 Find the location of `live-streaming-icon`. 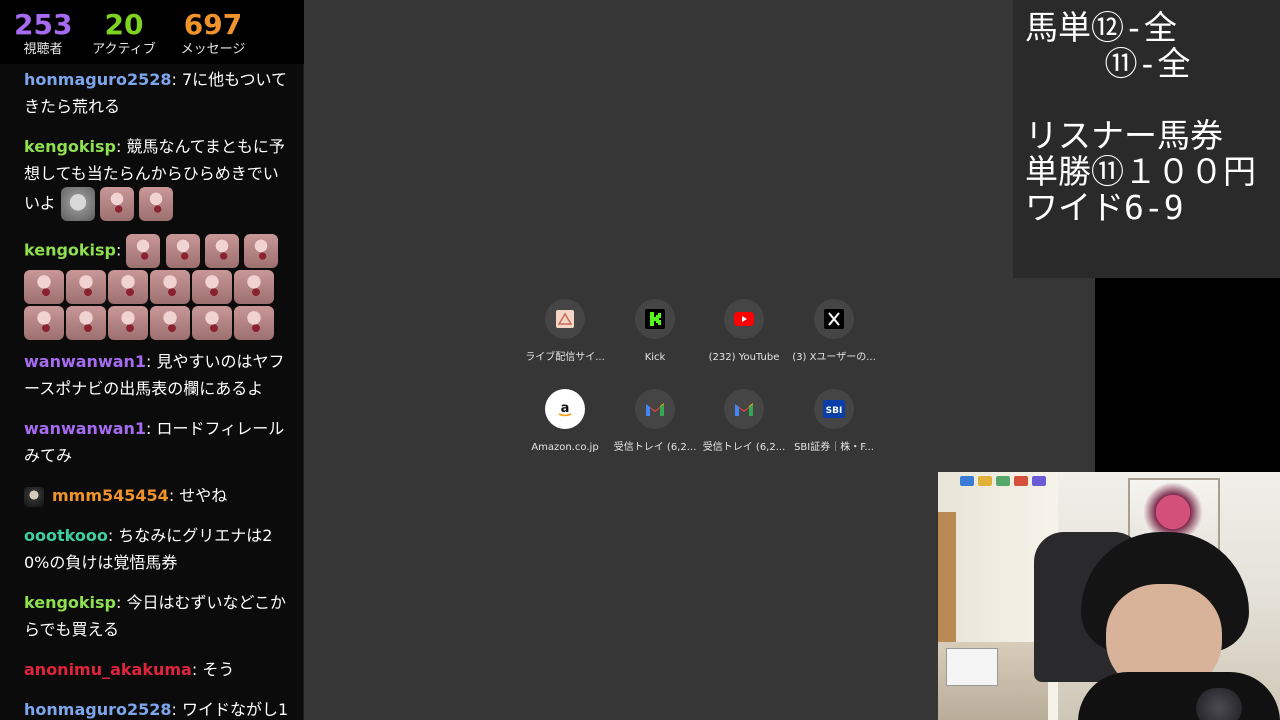

live-streaming-icon is located at coordinates (565, 319).